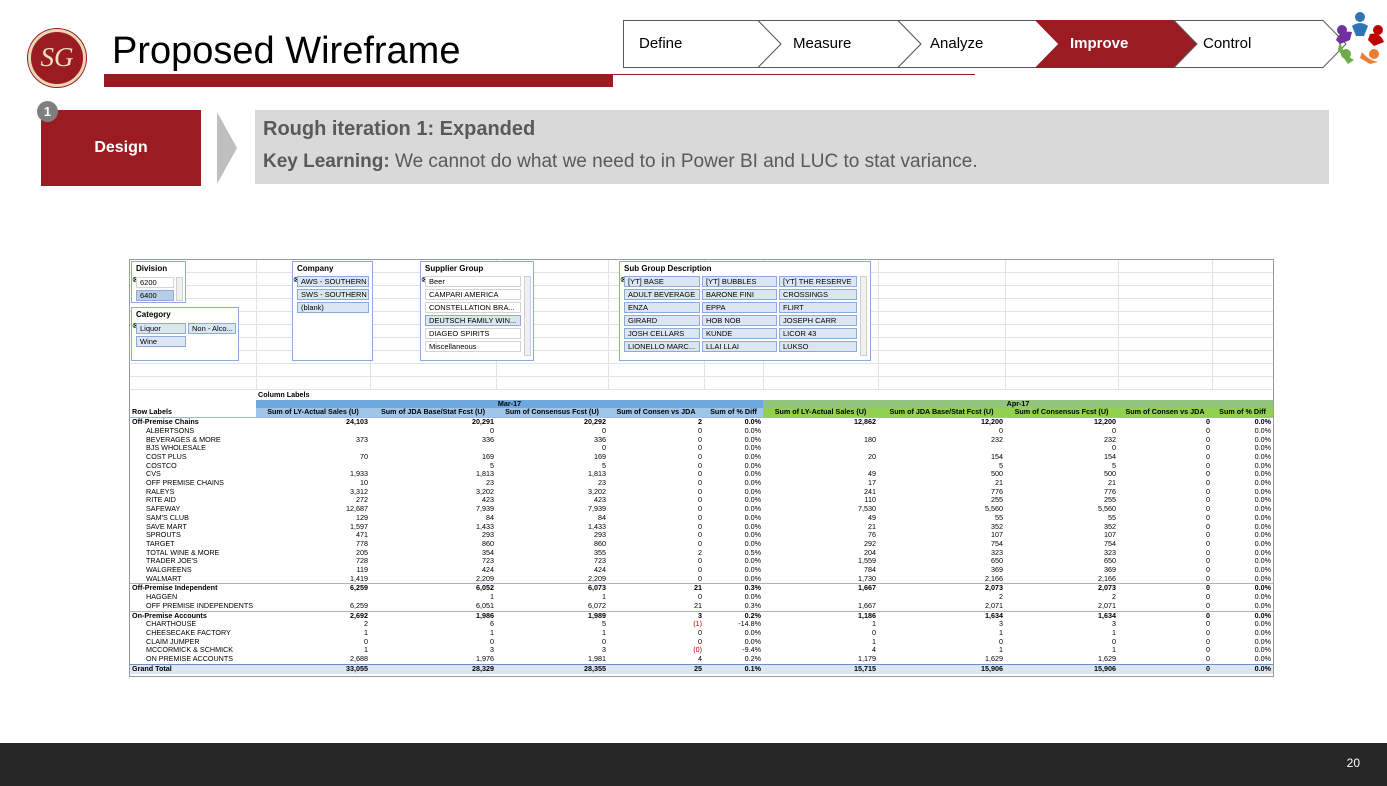 The height and width of the screenshot is (786, 1387). What do you see at coordinates (1001, 465) in the screenshot?
I see `cell-value: 5` at bounding box center [1001, 465].